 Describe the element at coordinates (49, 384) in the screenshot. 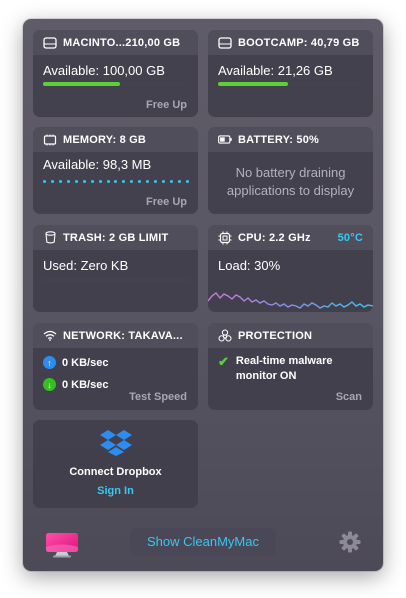

I see `download-arrow-icon: ↓` at that location.